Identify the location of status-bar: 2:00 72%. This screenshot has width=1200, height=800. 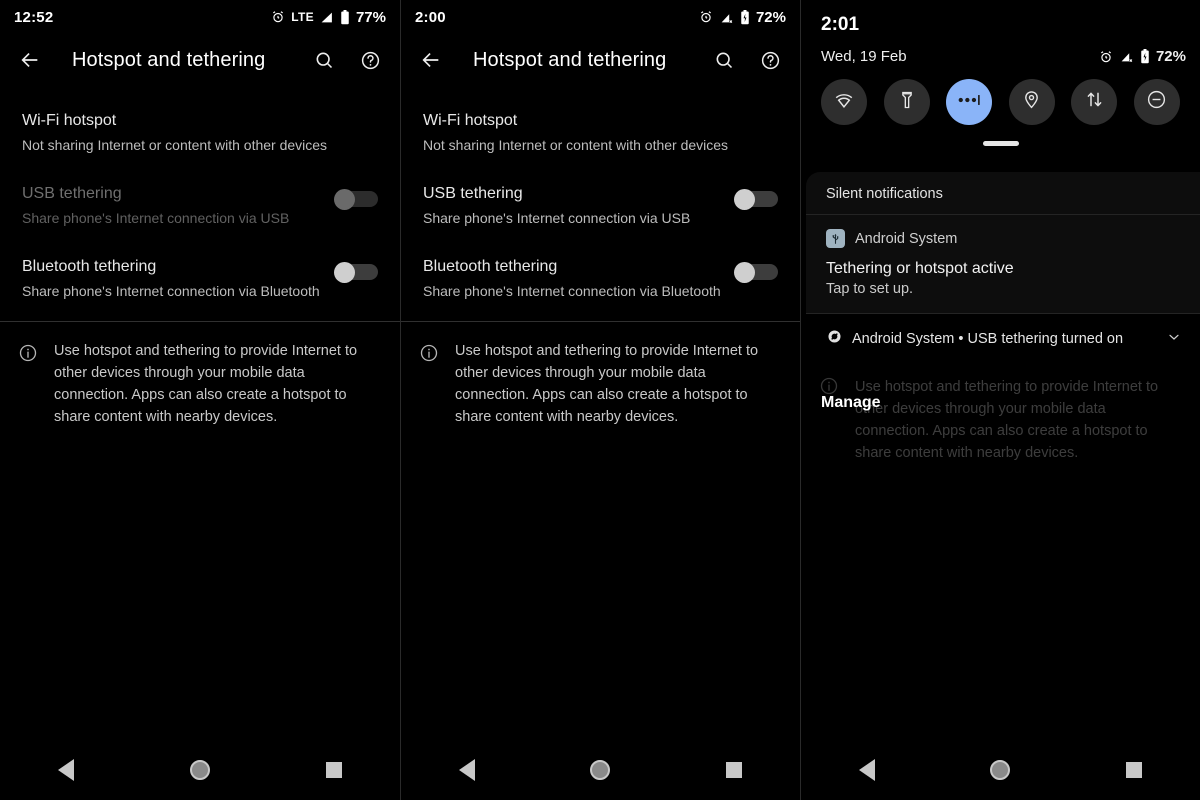
(600, 17).